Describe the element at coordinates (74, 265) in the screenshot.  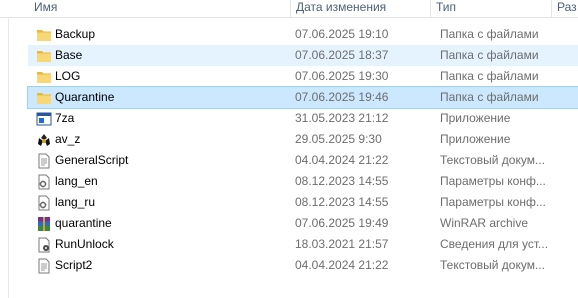
I see `file-name: Script2` at that location.